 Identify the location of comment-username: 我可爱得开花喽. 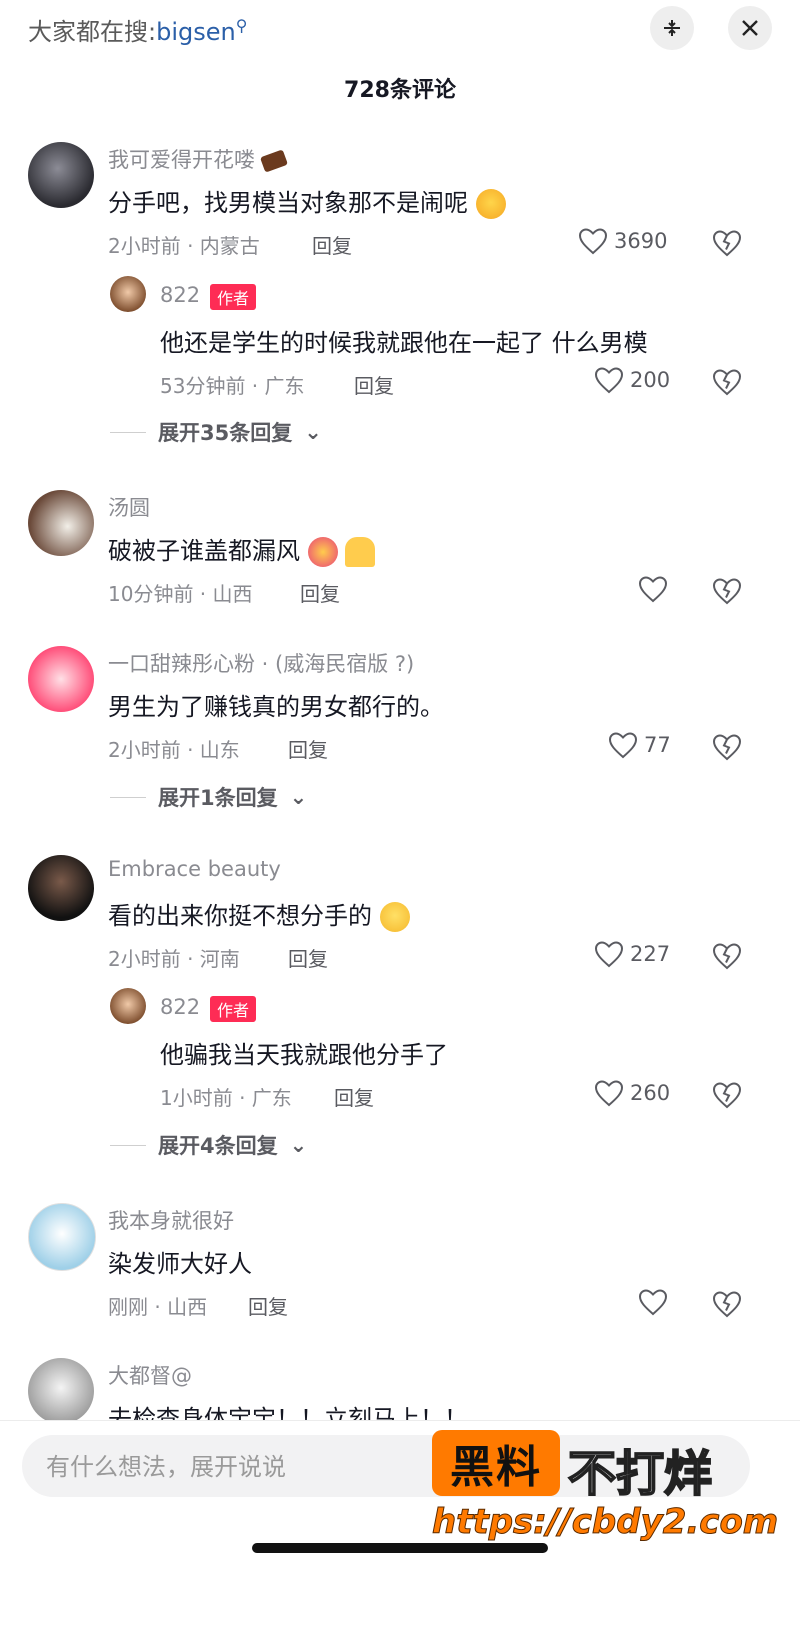
(198, 159).